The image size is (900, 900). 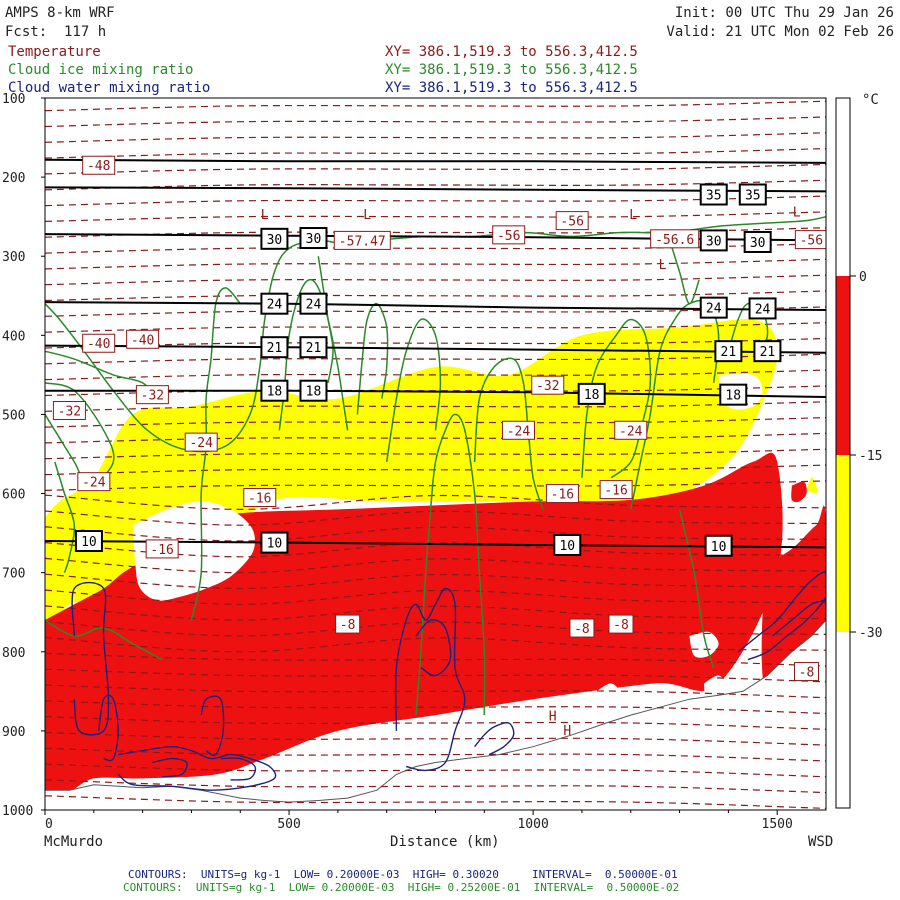 I want to click on colorbar-unit: °C, so click(x=870, y=100).